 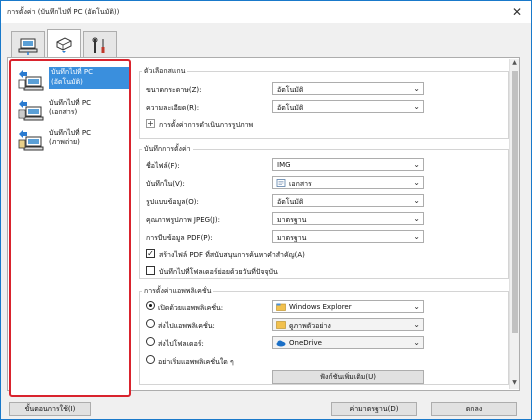 What do you see at coordinates (517, 12) in the screenshot?
I see `close-icon: ✕` at bounding box center [517, 12].